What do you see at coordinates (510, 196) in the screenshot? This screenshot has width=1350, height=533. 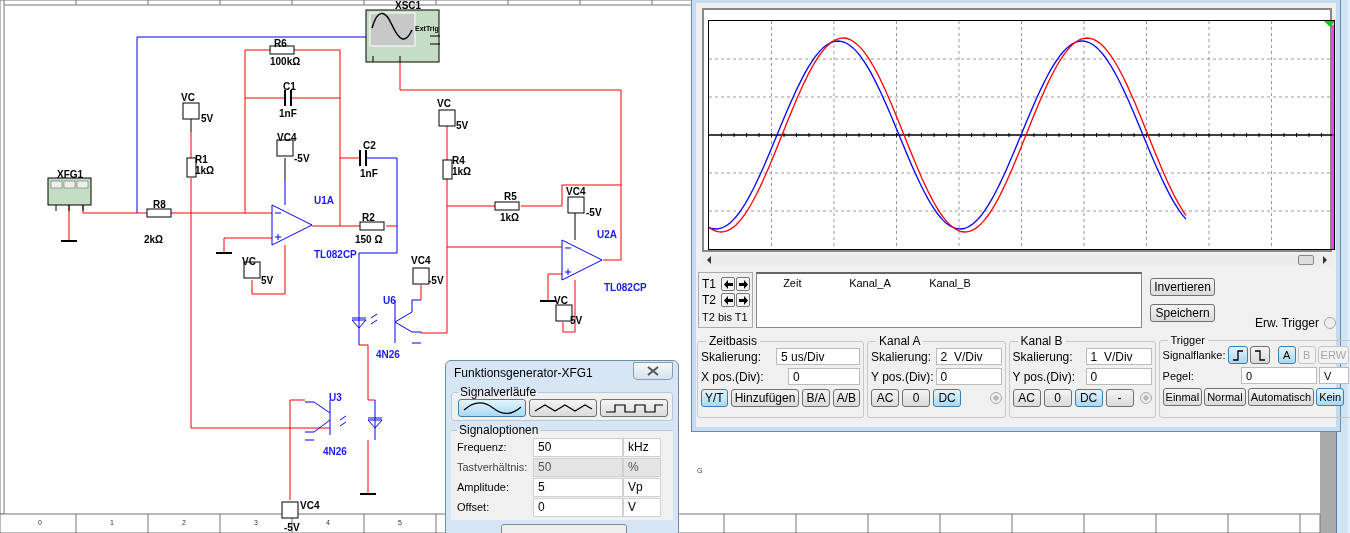 I see `component-label: R5` at bounding box center [510, 196].